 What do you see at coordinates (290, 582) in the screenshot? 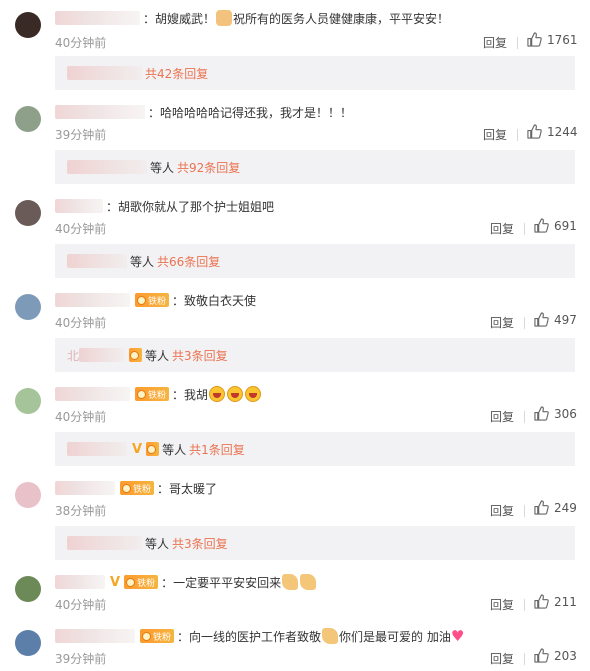
I see `muscle-emoji-icon` at bounding box center [290, 582].